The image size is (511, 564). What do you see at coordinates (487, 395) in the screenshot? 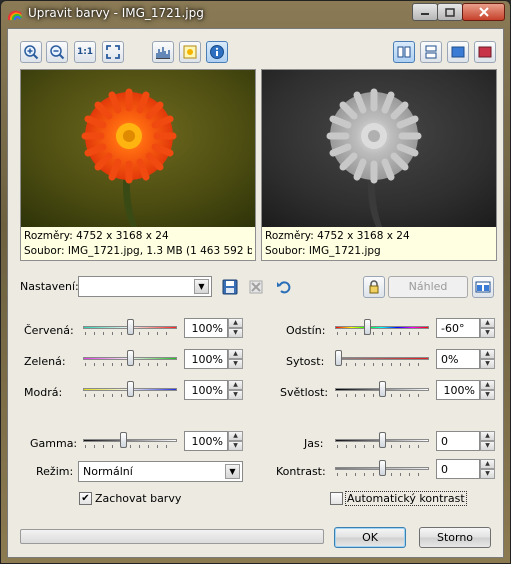
I see `lightness-down-arrow: ▼` at bounding box center [487, 395].